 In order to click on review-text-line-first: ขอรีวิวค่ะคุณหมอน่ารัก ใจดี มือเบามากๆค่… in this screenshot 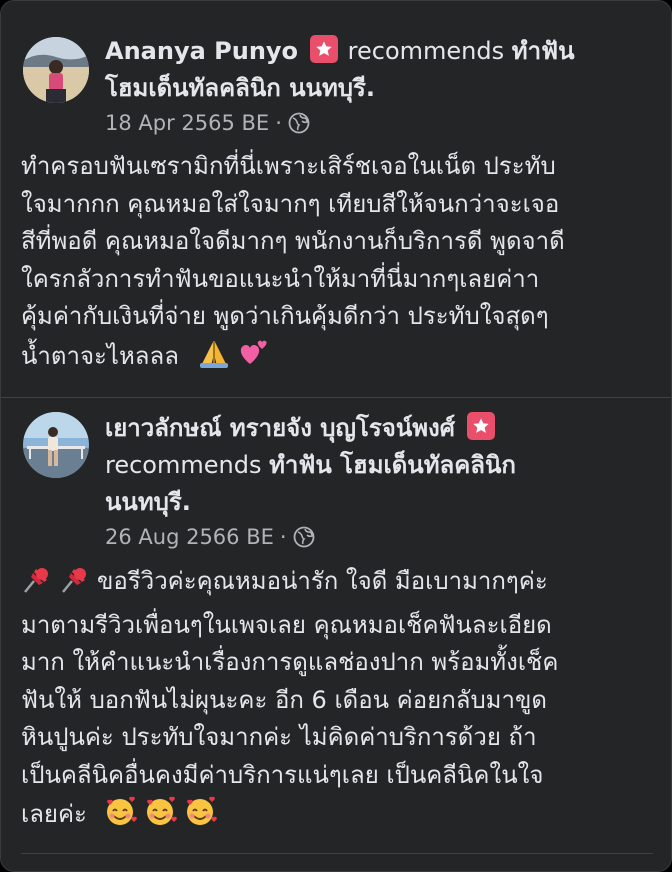, I will do `click(341, 585)`.